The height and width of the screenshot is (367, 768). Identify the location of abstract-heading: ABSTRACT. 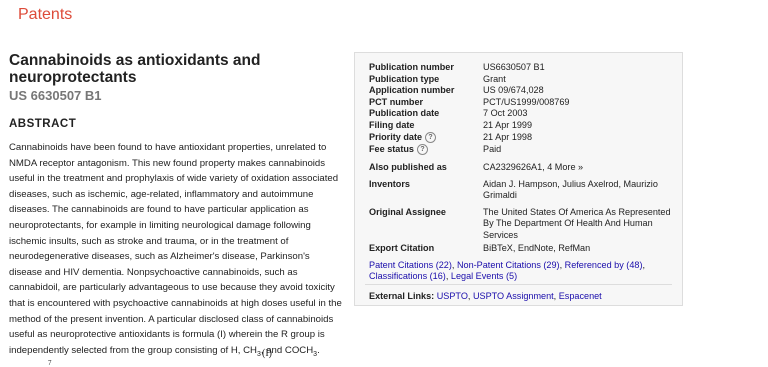
(43, 124).